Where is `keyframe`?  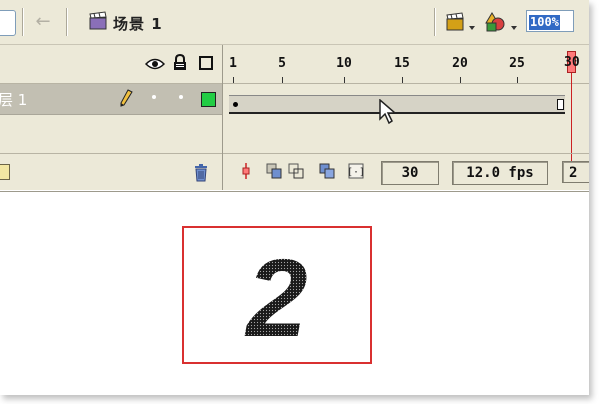
keyframe is located at coordinates (235, 104).